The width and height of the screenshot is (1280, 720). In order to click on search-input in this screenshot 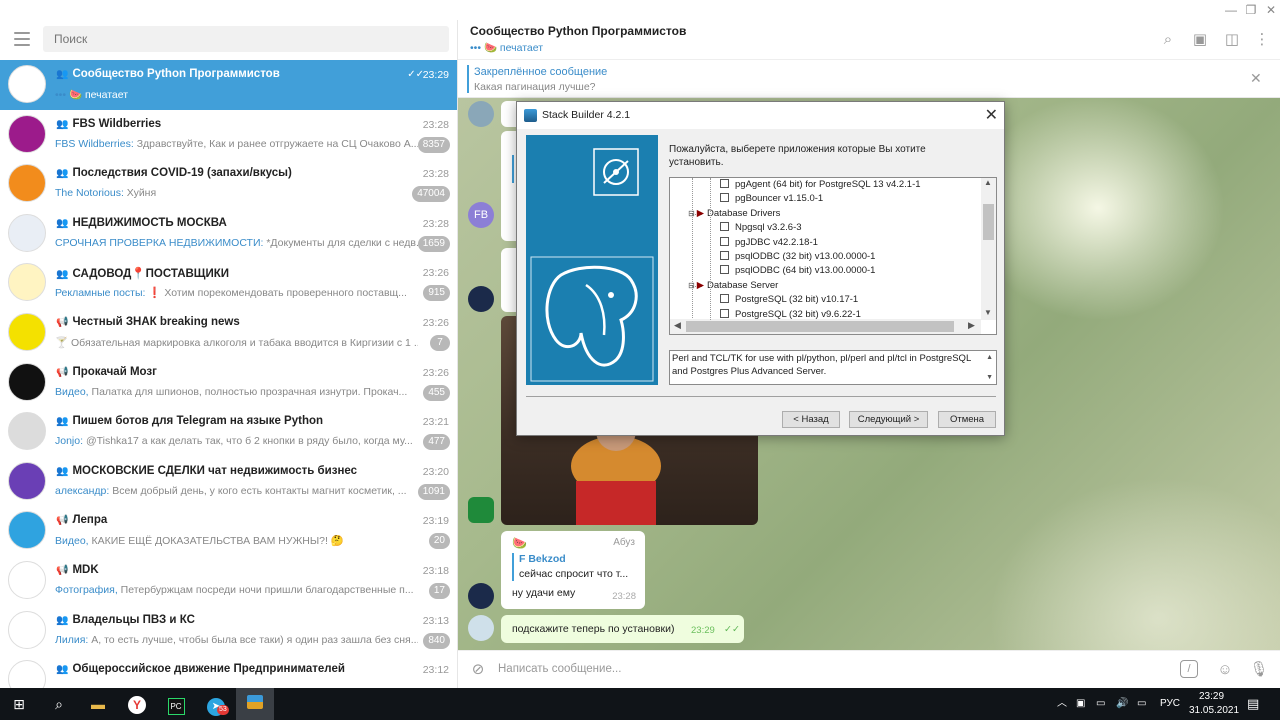, I will do `click(246, 39)`.